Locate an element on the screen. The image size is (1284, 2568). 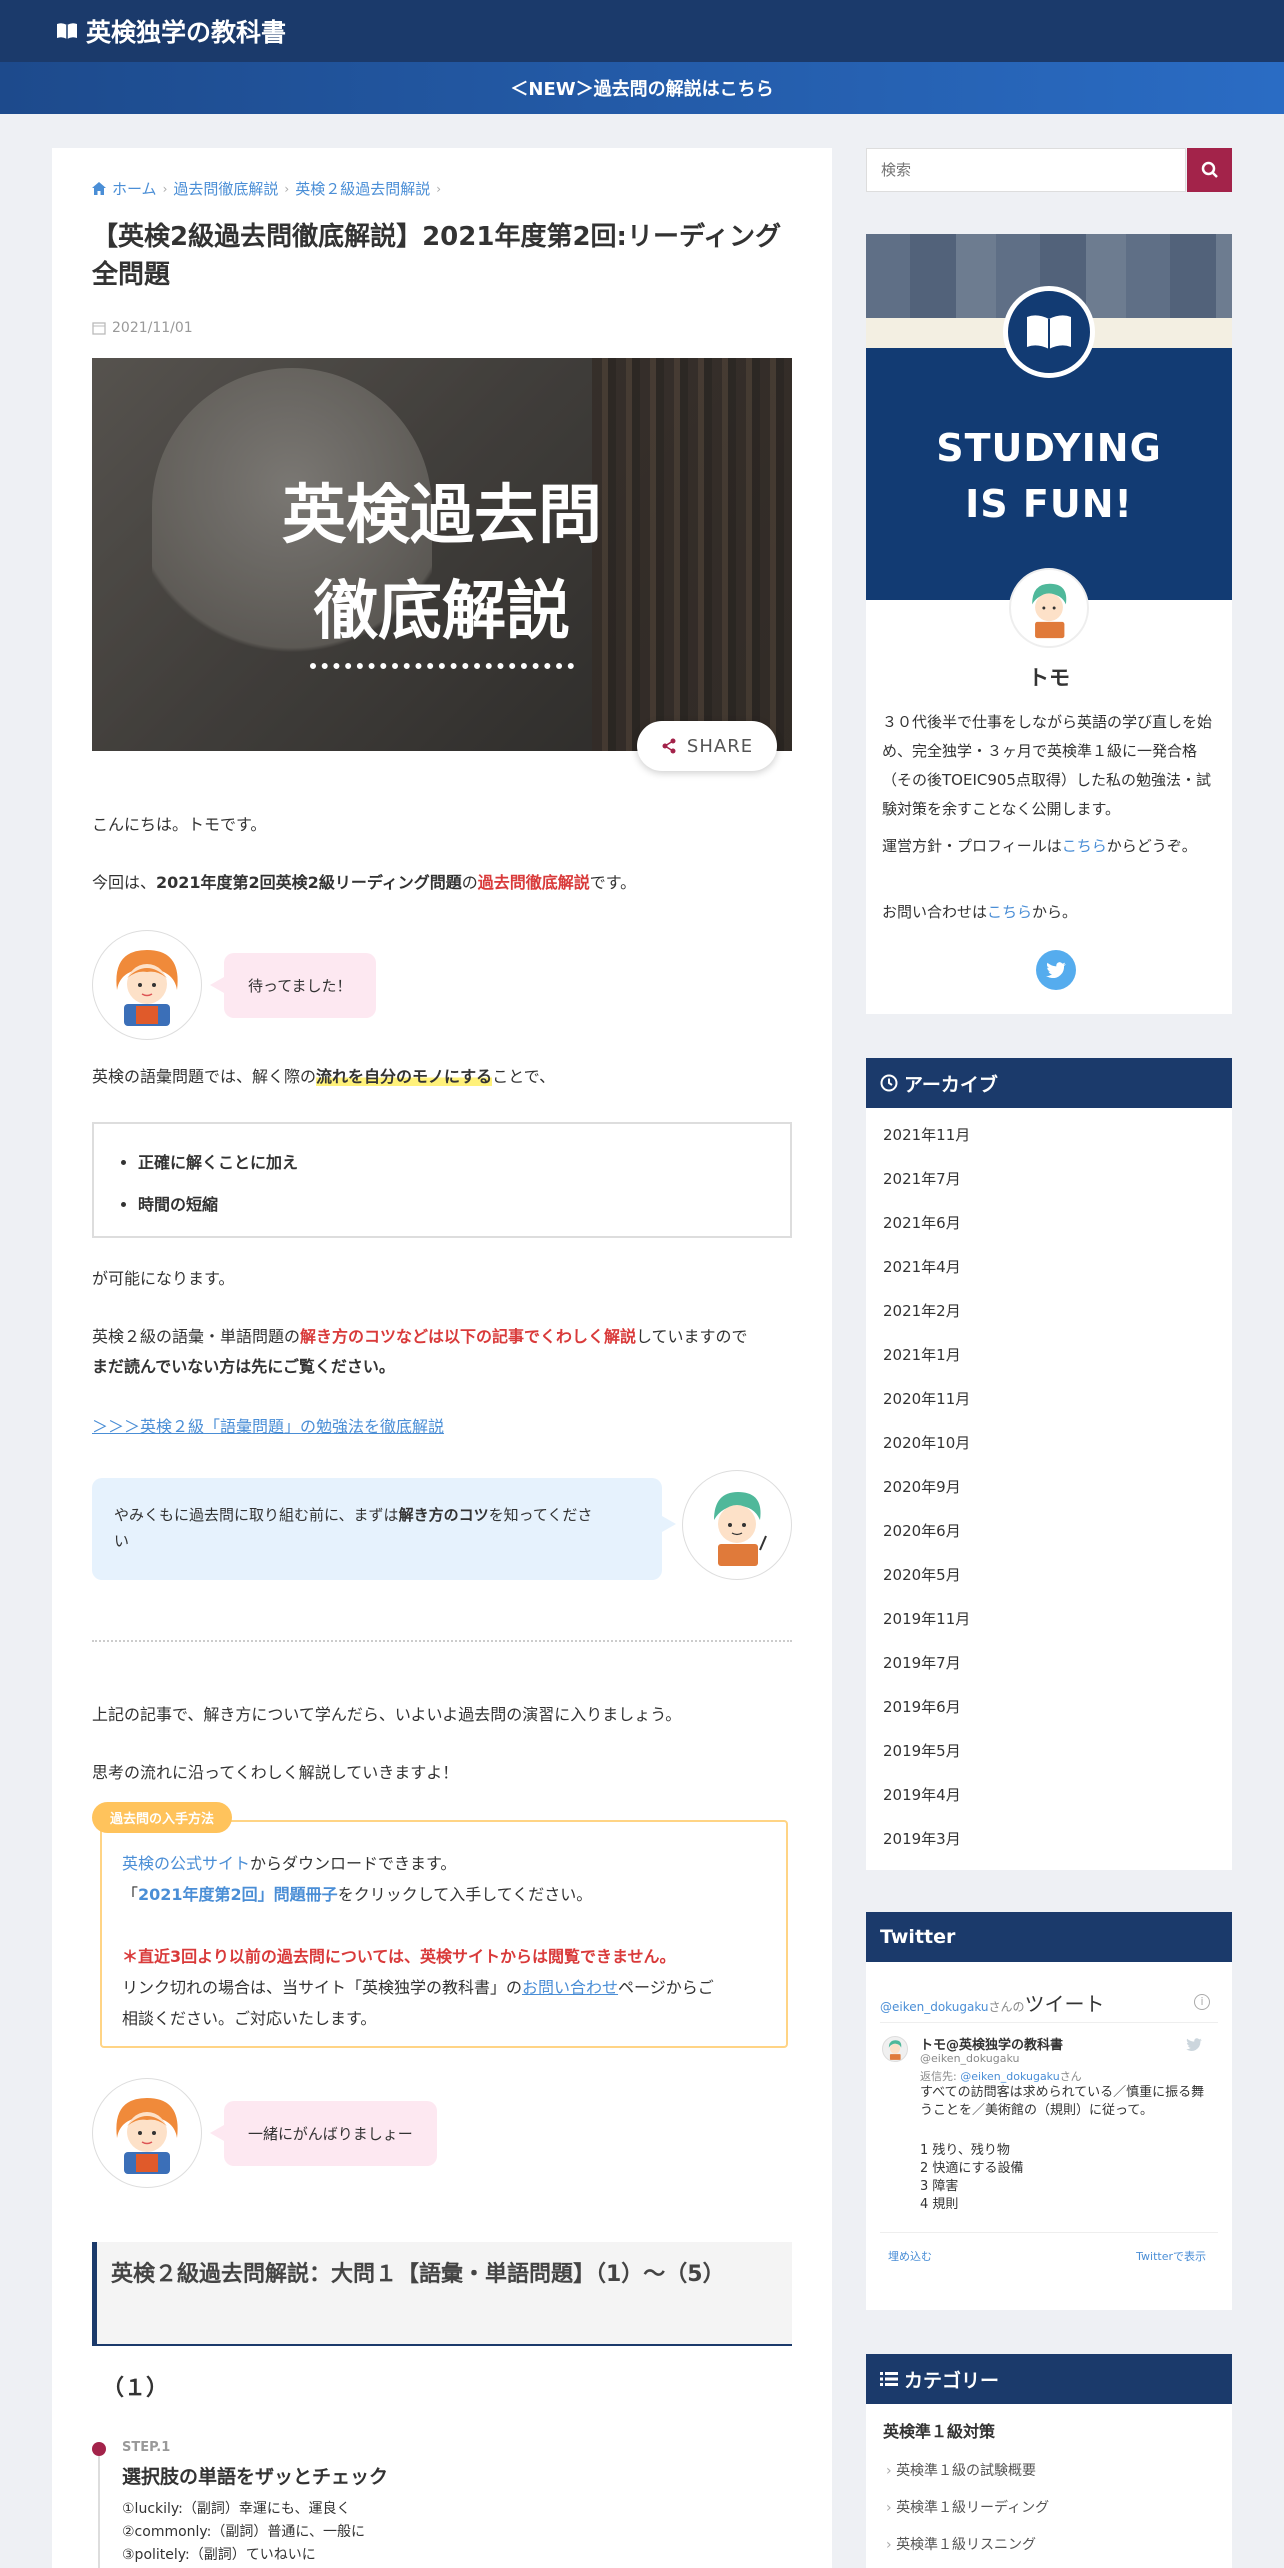
archive-item: 2021年7月 is located at coordinates (922, 1178).